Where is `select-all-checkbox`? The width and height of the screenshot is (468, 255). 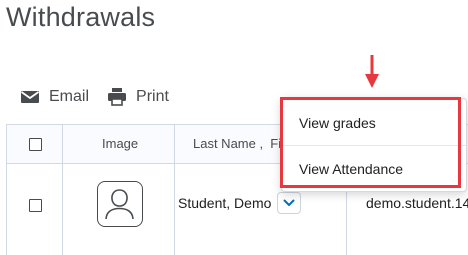
select-all-checkbox is located at coordinates (35, 144).